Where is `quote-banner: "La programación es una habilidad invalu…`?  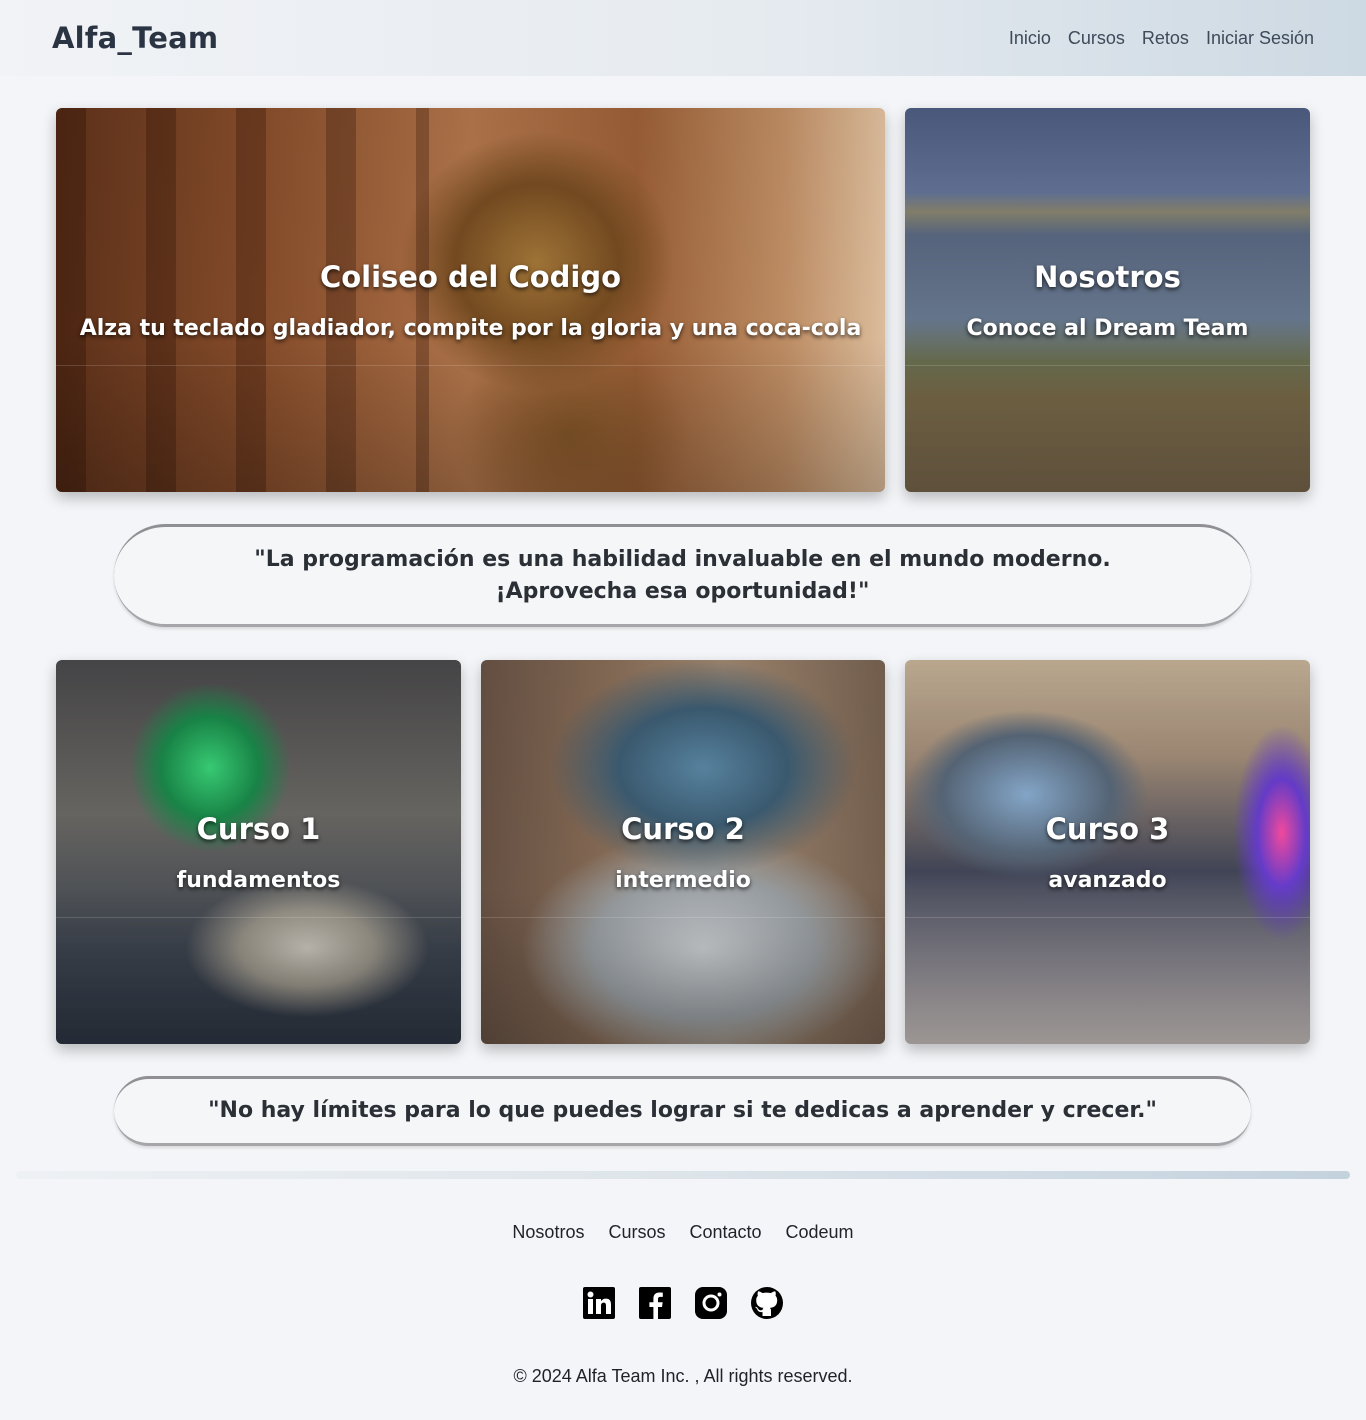 quote-banner: "La programación es una habilidad invalu… is located at coordinates (682, 575).